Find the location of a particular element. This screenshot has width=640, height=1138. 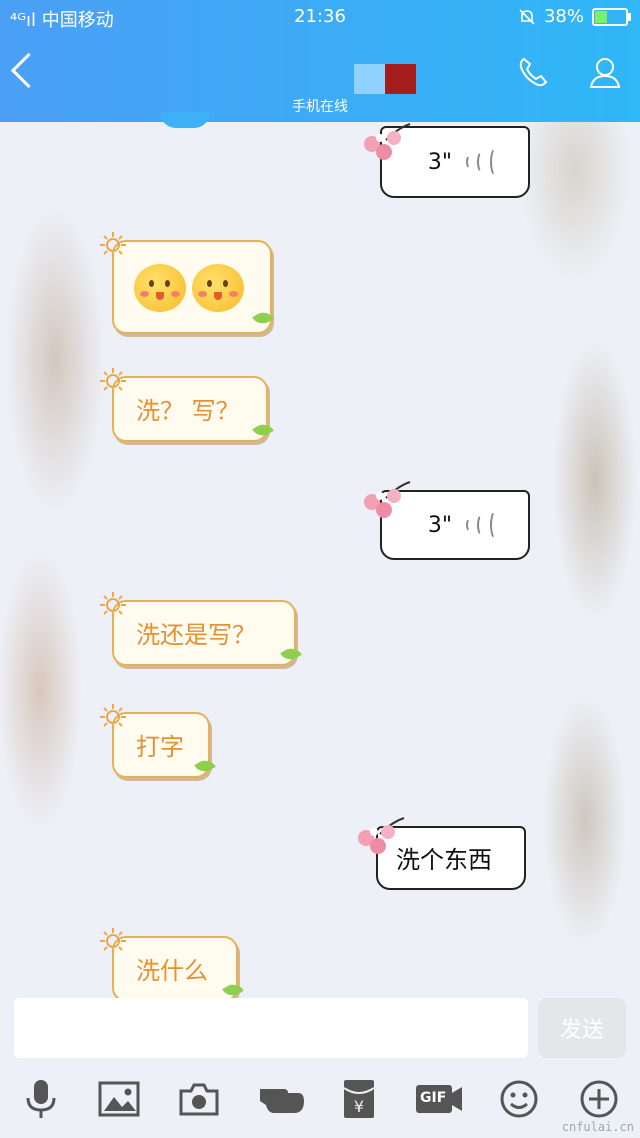

pointing-hand-icon is located at coordinates (282, 1101).